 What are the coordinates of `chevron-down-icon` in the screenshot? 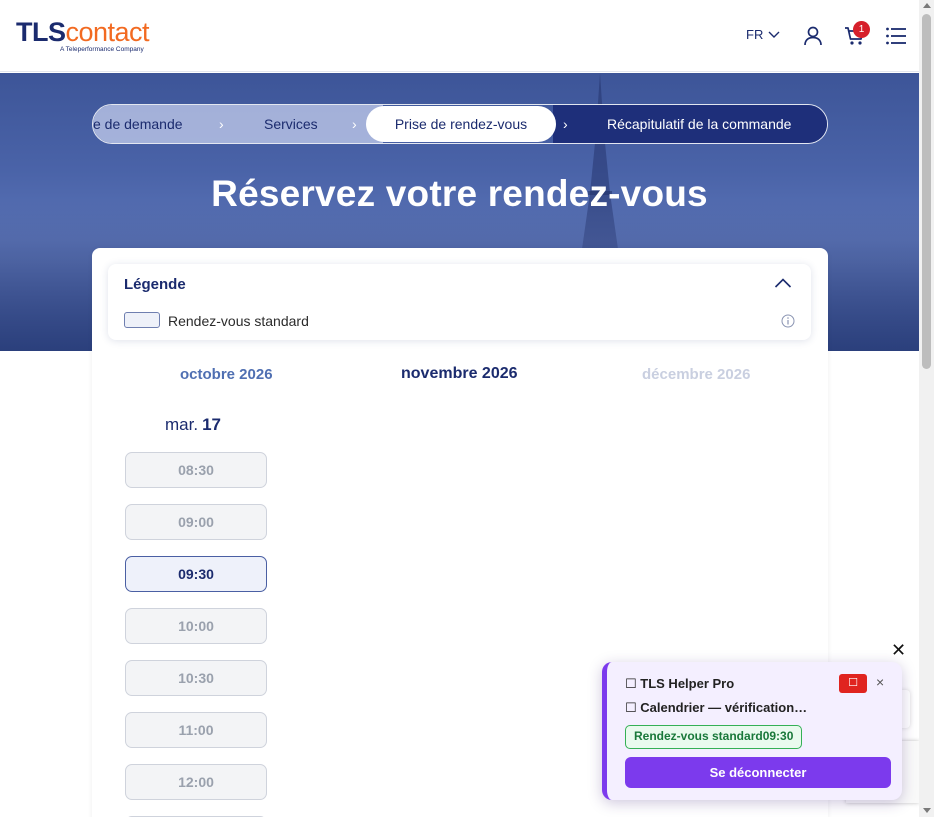 It's located at (774, 34).